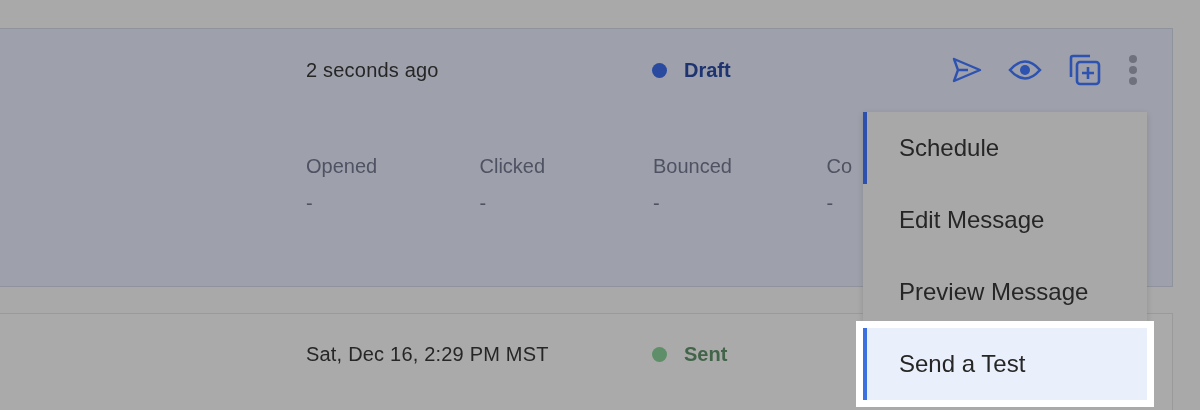 This screenshot has width=1200, height=410. I want to click on eye-icon, so click(1025, 70).